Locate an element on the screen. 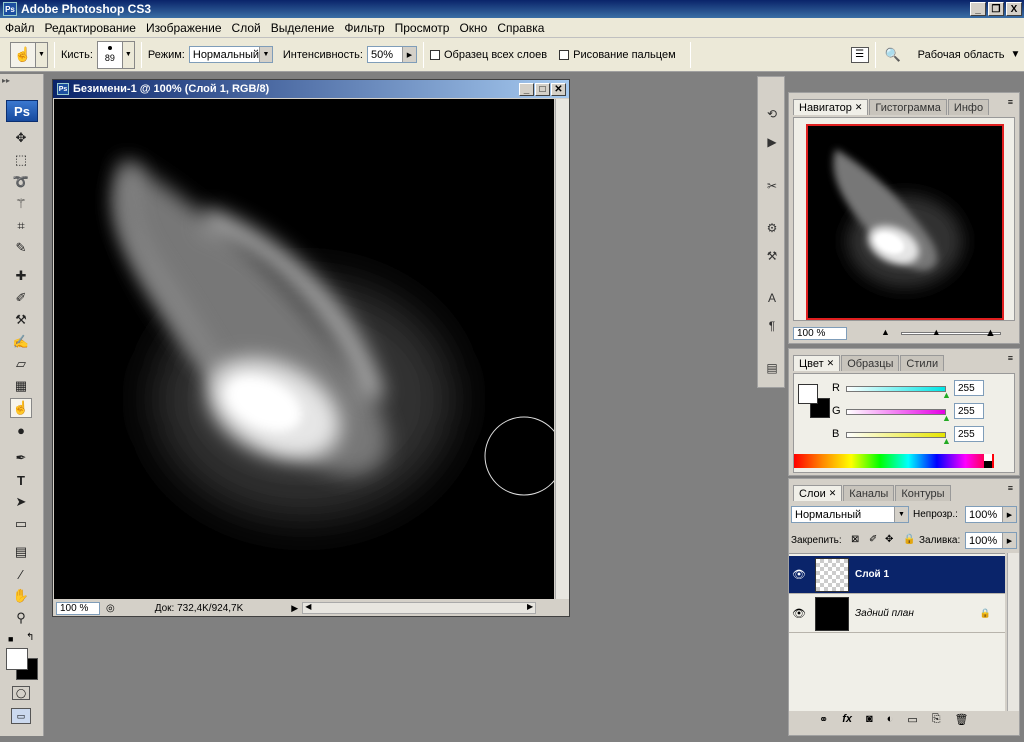 This screenshot has height=742, width=1024. character-panel-icon: A is located at coordinates (772, 298).